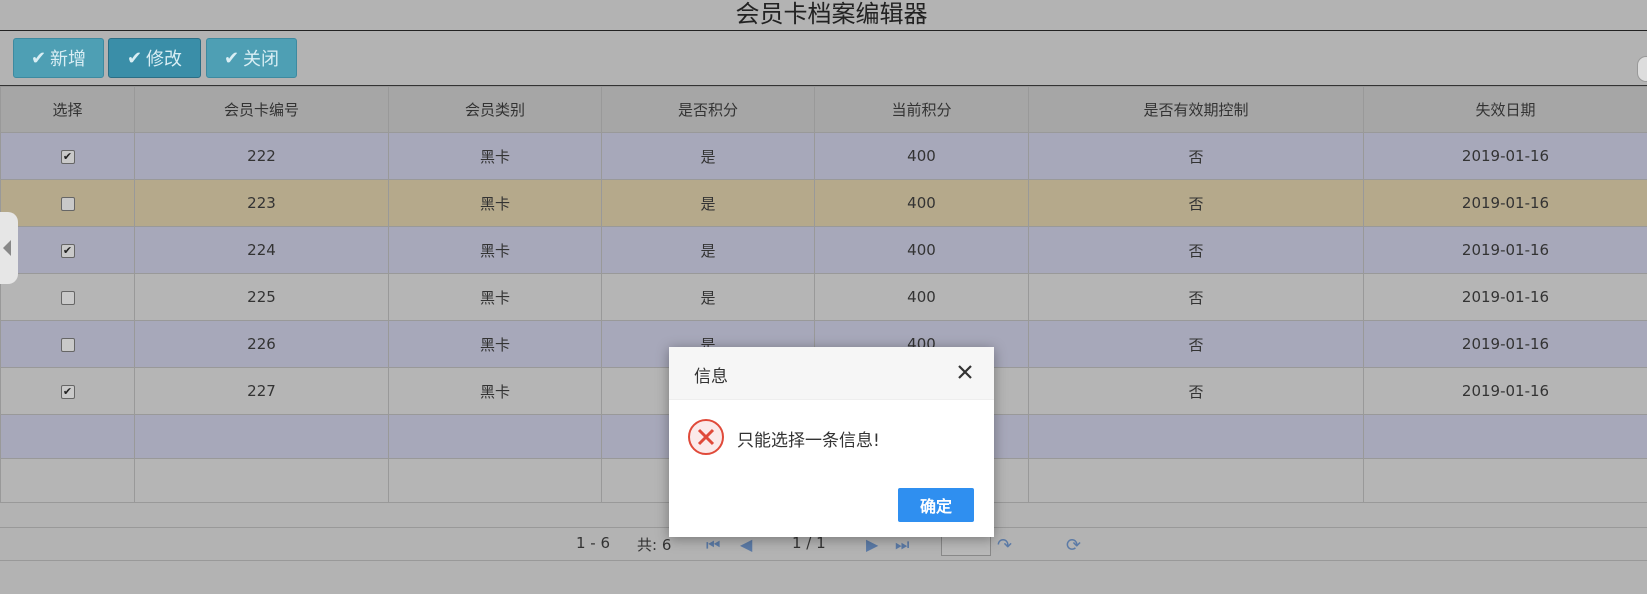 This screenshot has height=594, width=1647. I want to click on dialog-body: 只能选择一条信息!, so click(831, 440).